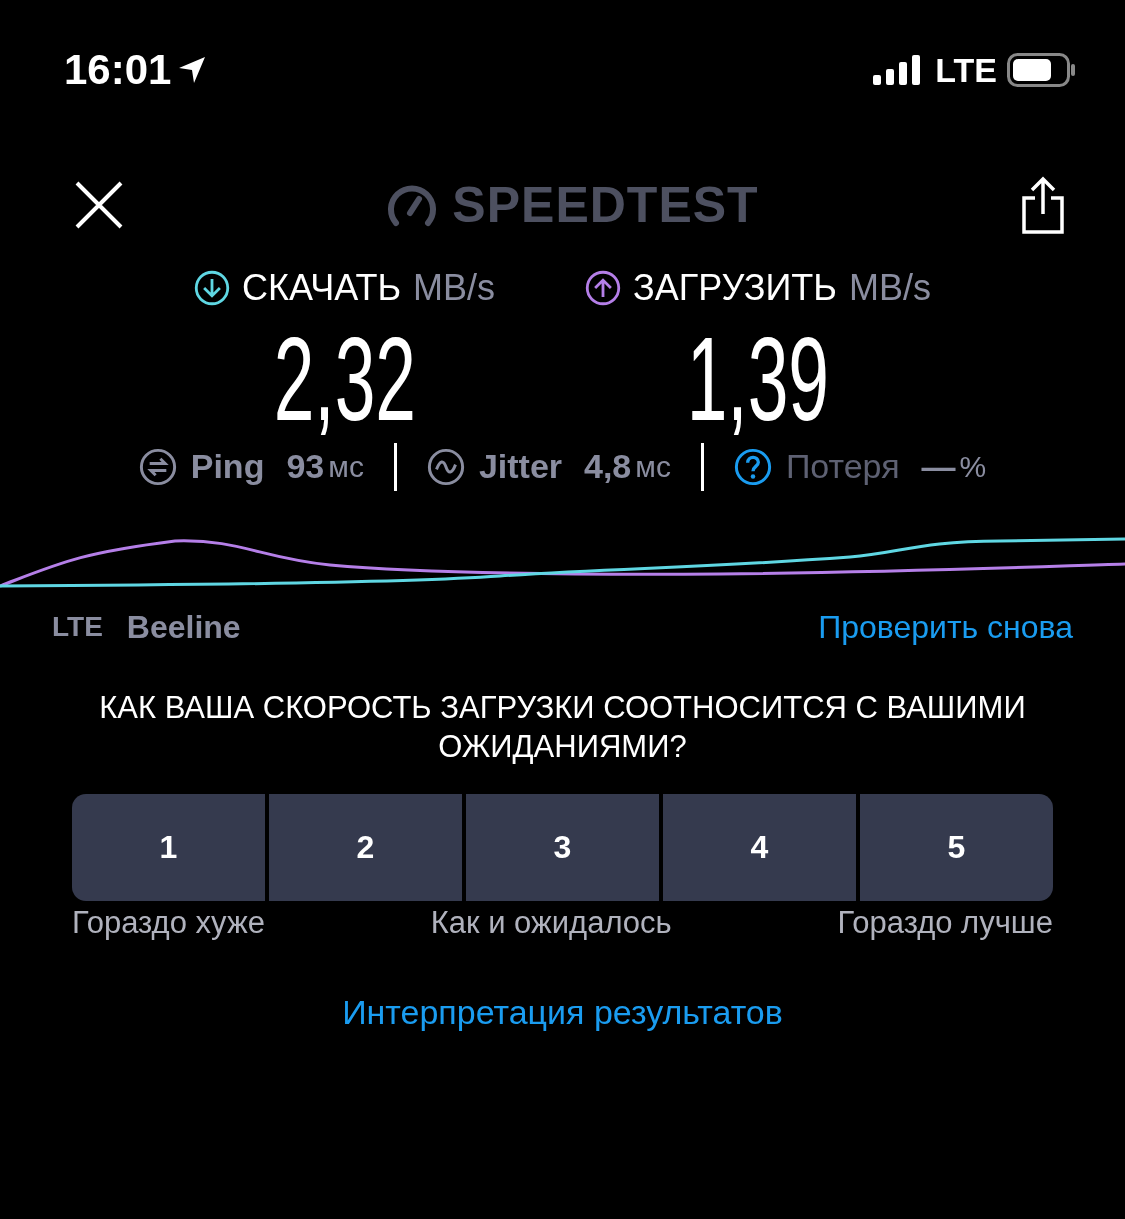  I want to click on network-type: LTE, so click(966, 70).